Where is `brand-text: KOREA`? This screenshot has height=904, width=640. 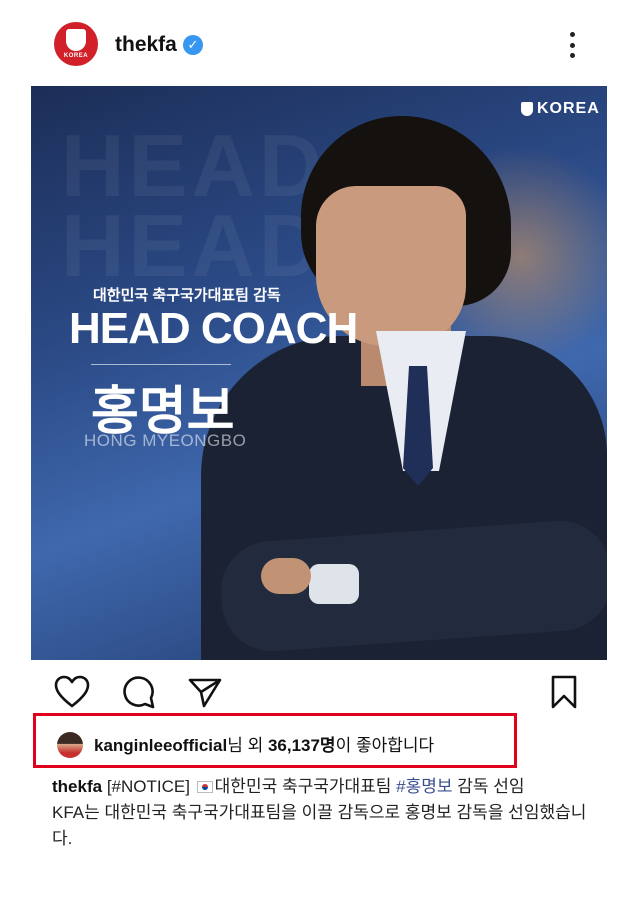 brand-text: KOREA is located at coordinates (568, 108).